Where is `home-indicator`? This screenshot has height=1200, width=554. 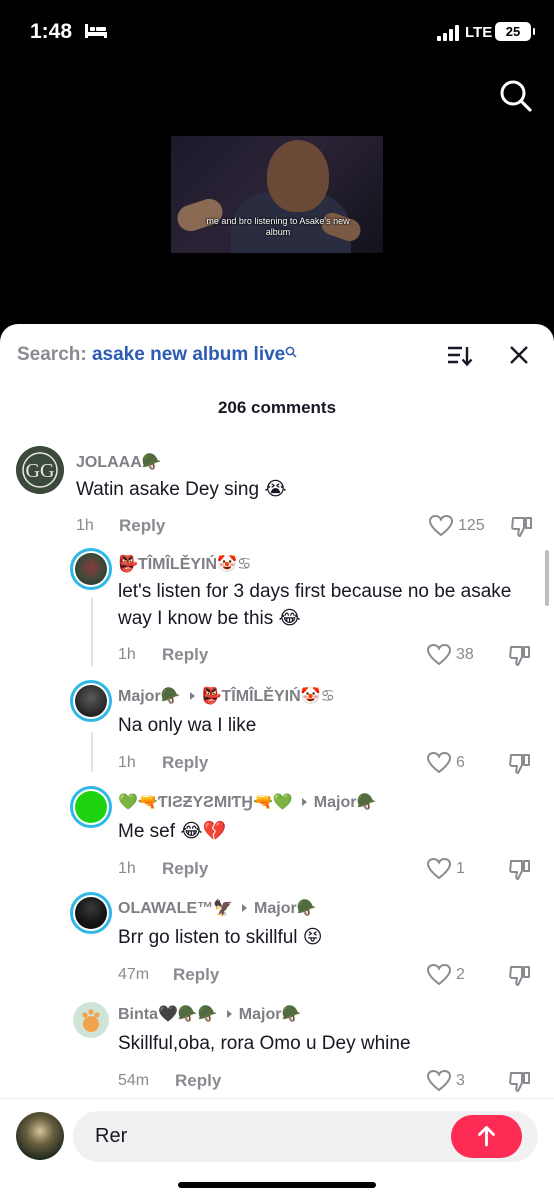
home-indicator is located at coordinates (277, 1185).